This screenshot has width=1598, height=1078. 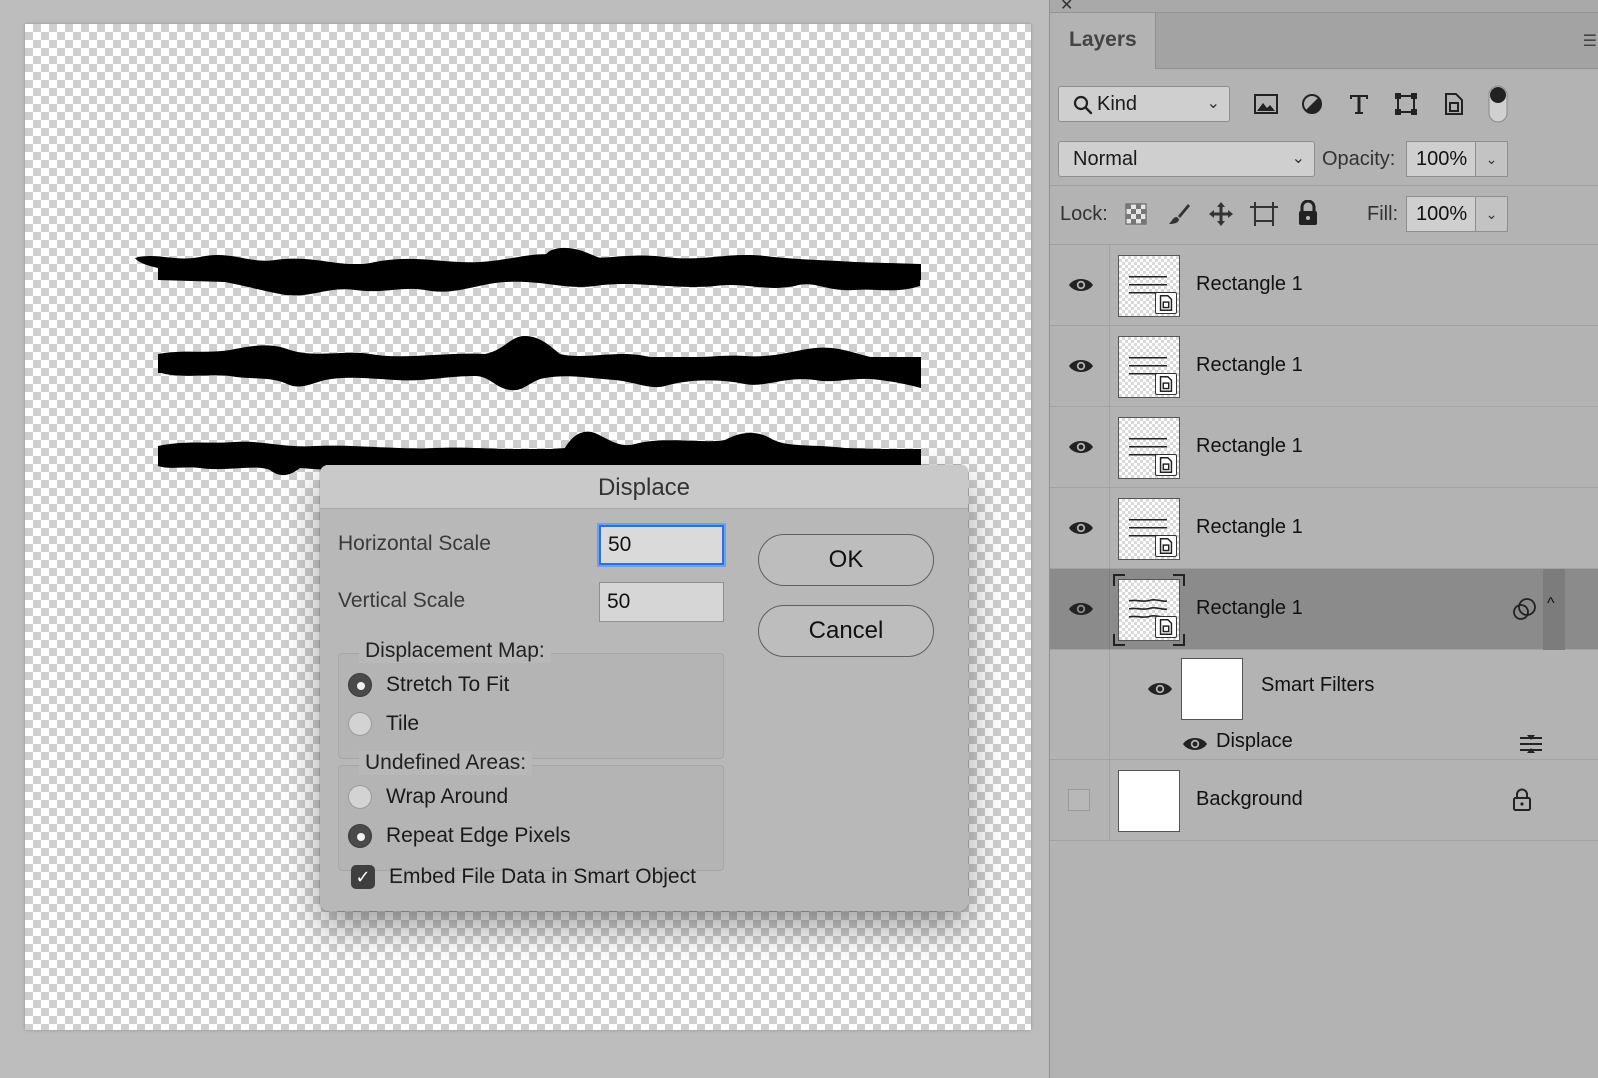 What do you see at coordinates (360, 836) in the screenshot?
I see `repeat-edge-pixels-radio` at bounding box center [360, 836].